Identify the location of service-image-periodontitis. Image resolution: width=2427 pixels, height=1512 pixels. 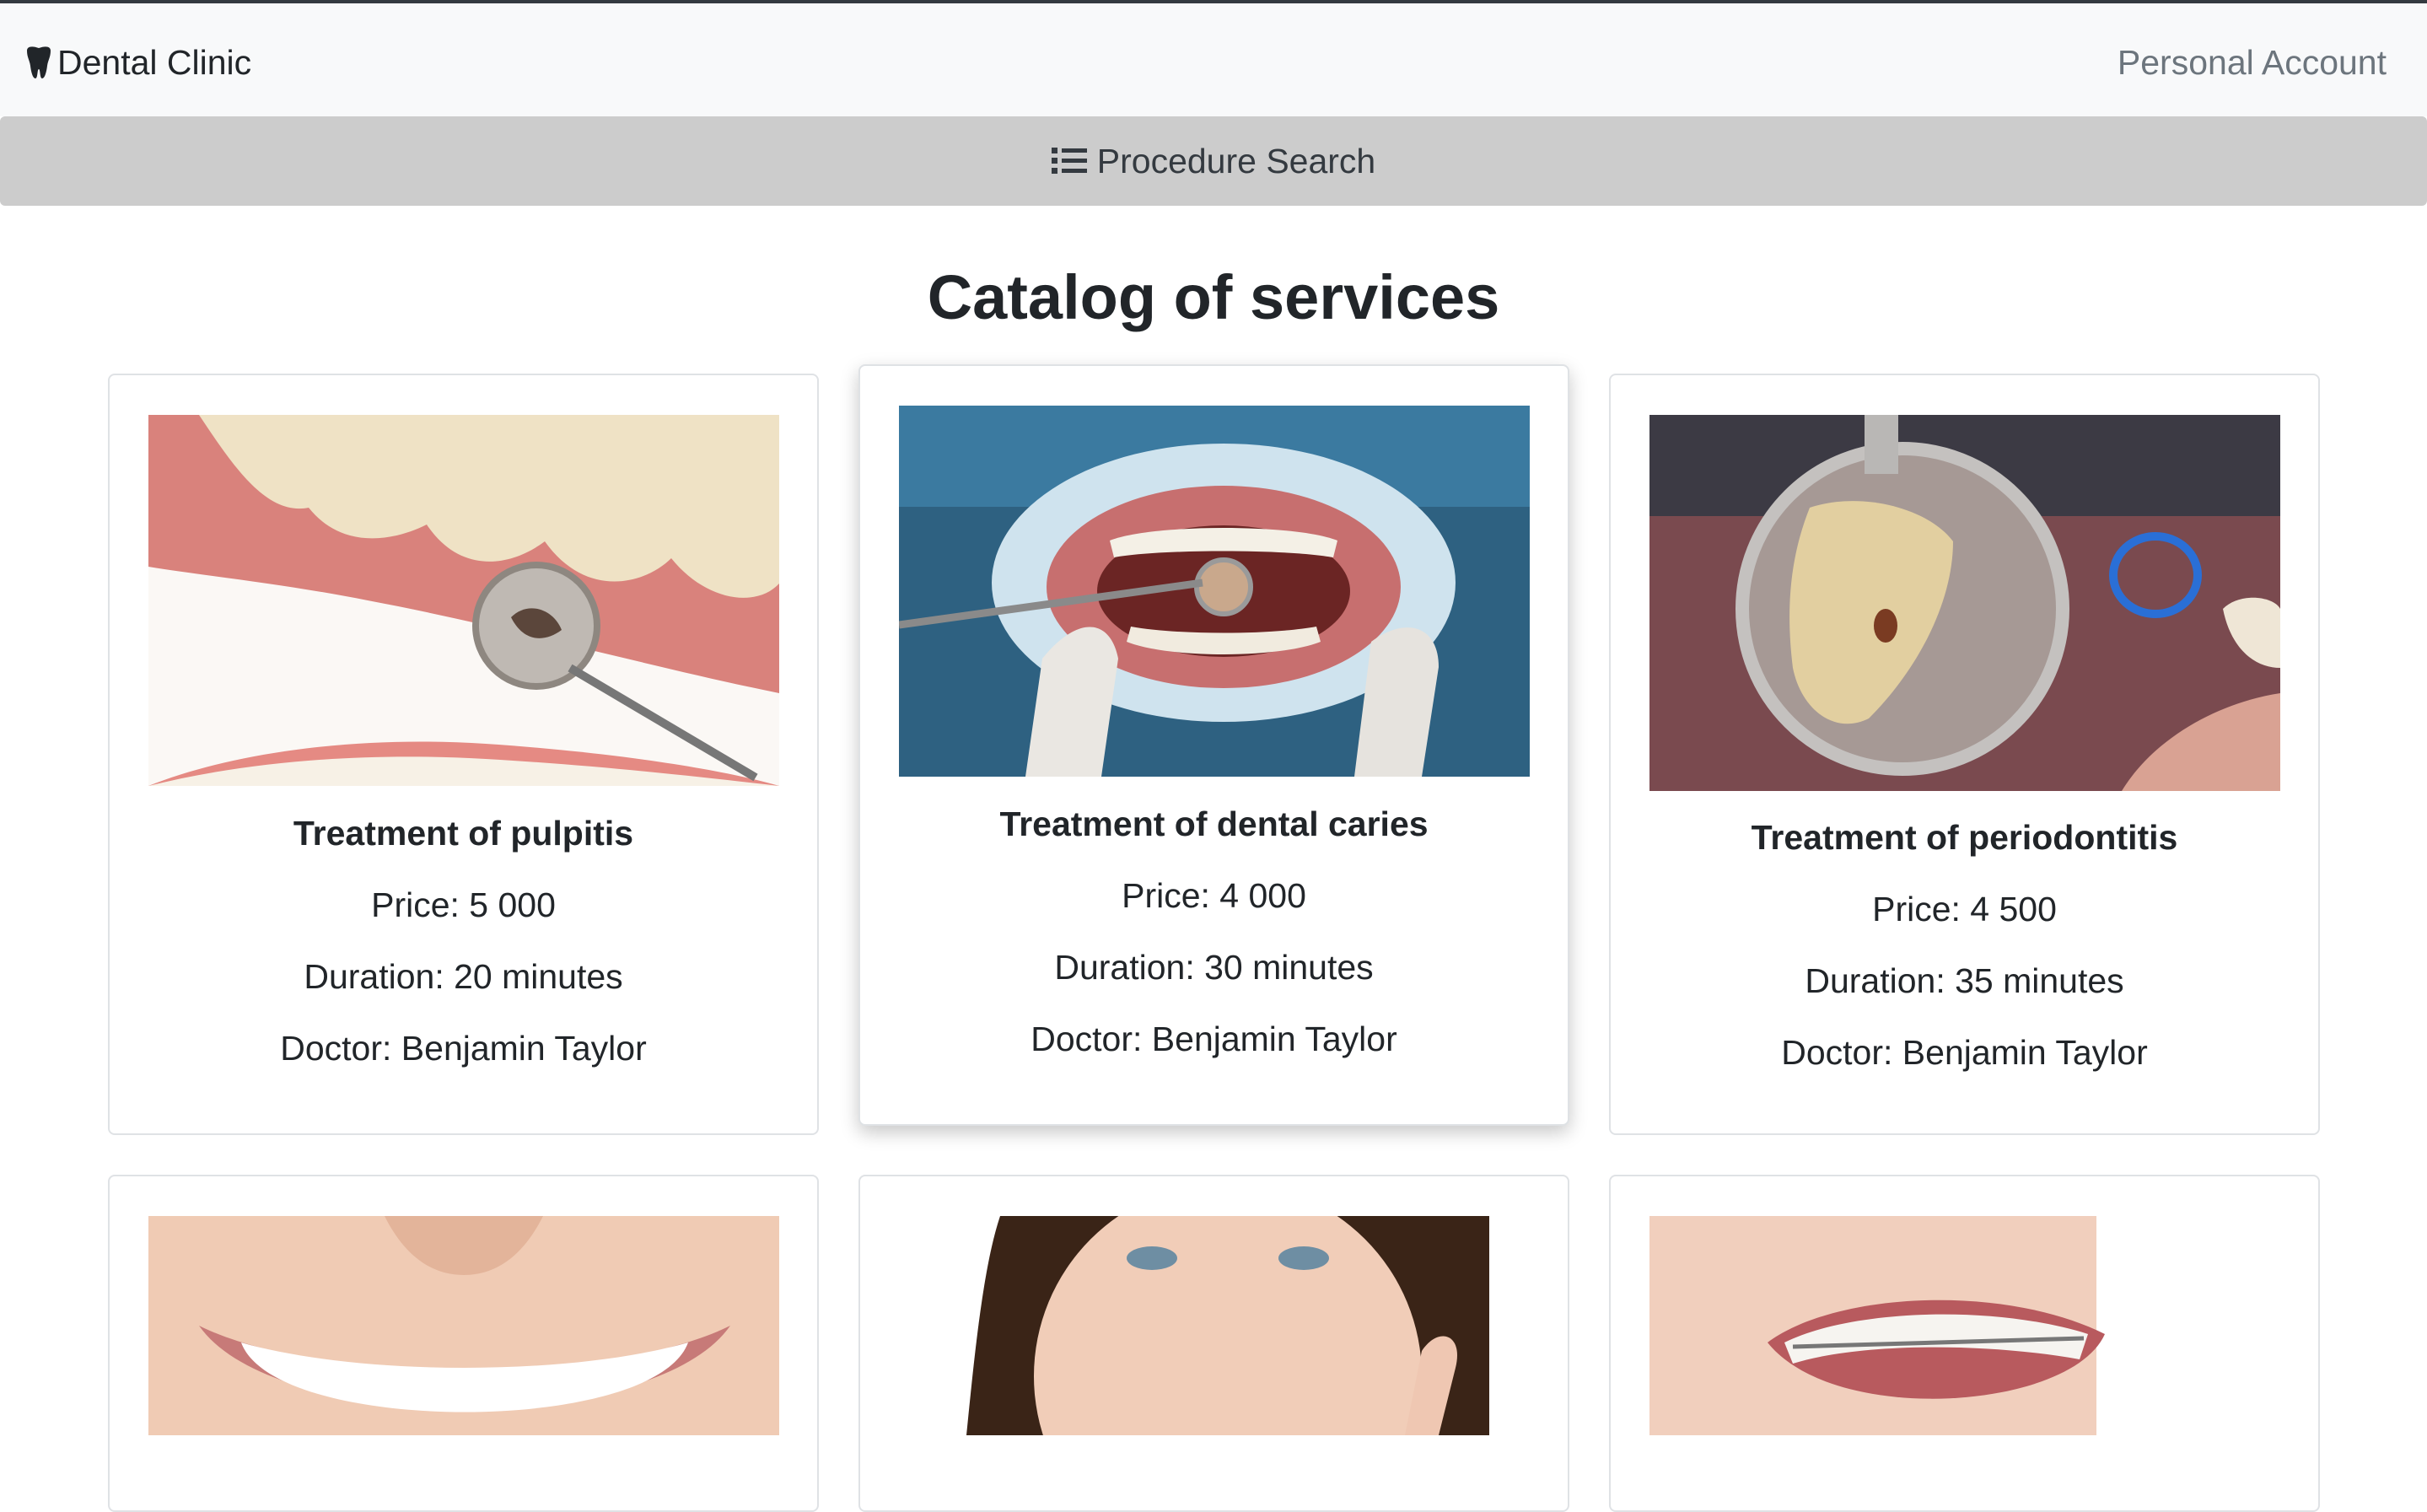
(1965, 603).